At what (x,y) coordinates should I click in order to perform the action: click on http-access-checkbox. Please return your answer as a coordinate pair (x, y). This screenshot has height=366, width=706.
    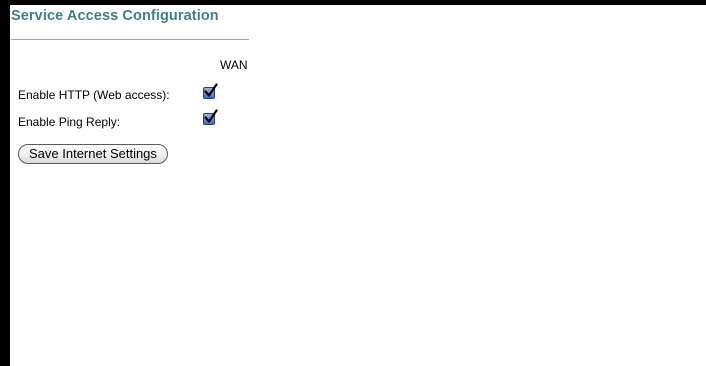
    Looking at the image, I should click on (210, 91).